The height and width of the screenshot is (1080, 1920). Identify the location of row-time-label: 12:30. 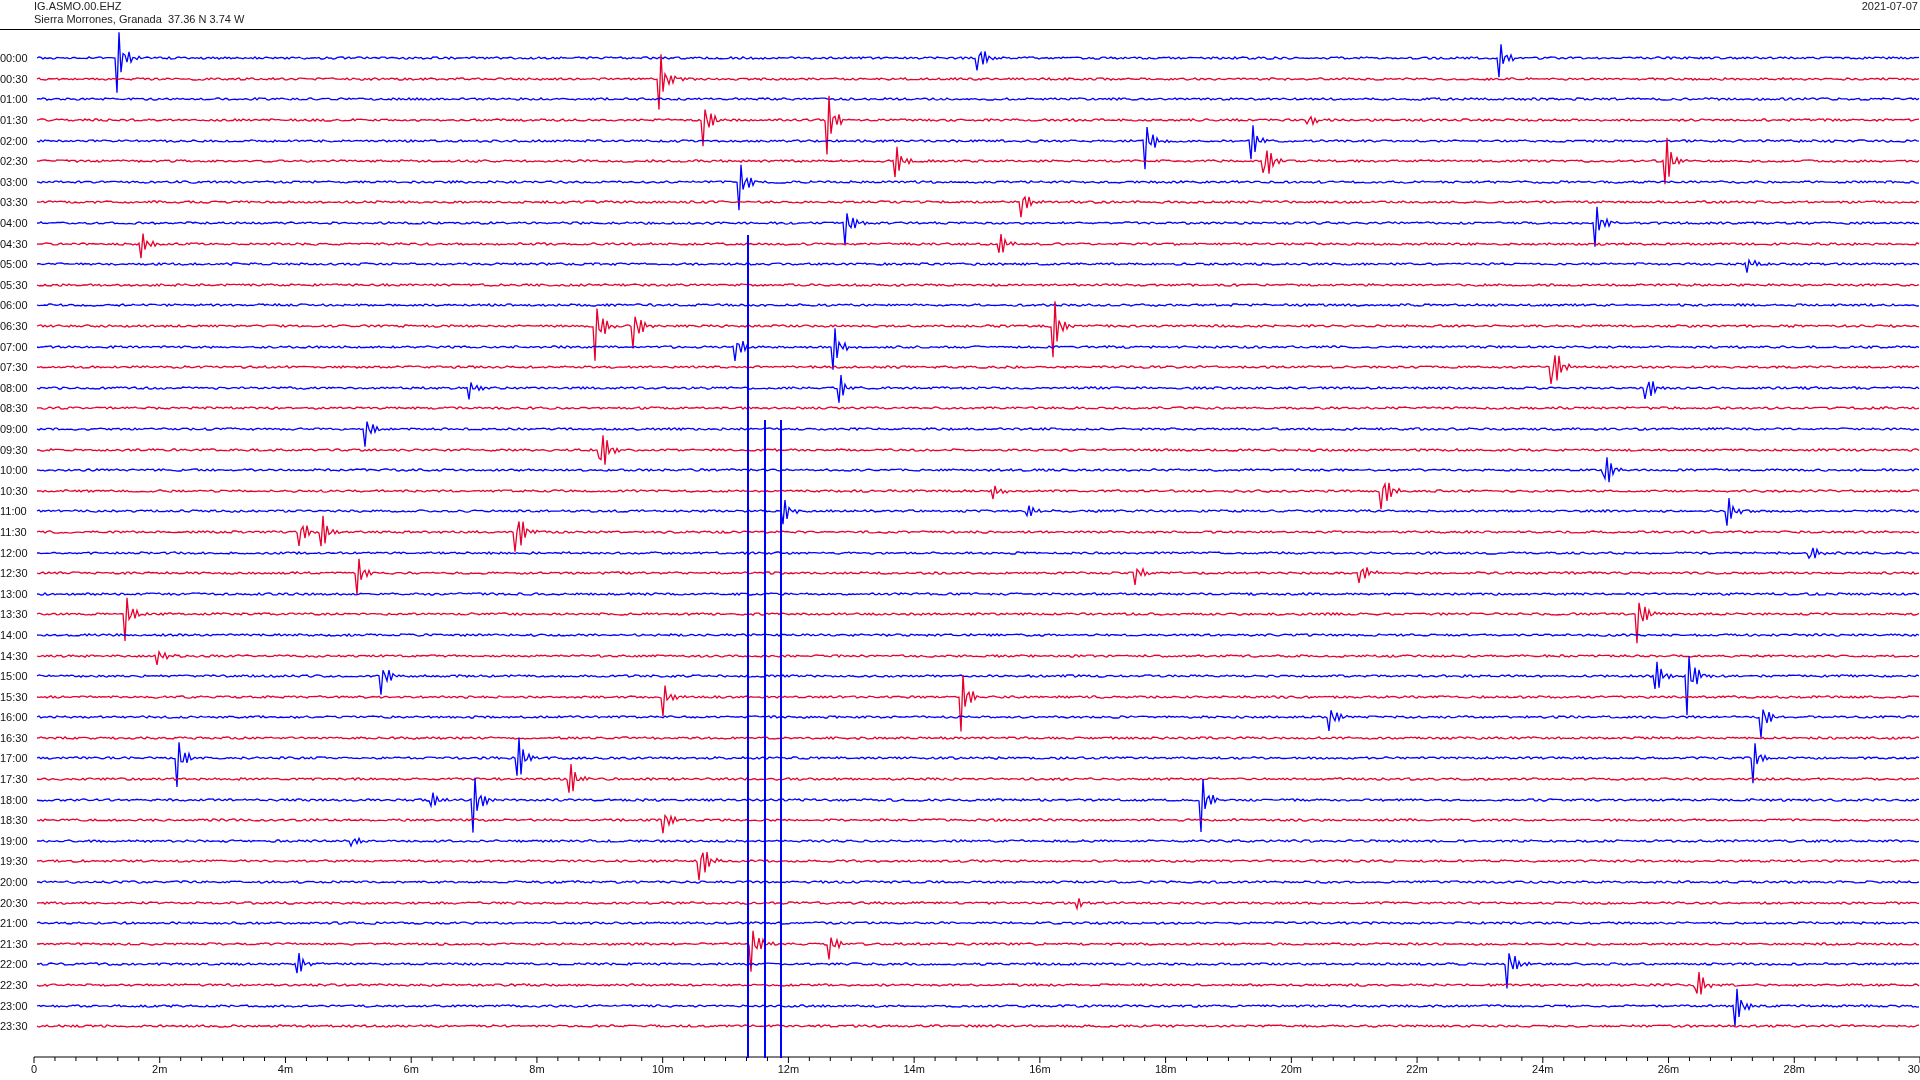
(14, 573).